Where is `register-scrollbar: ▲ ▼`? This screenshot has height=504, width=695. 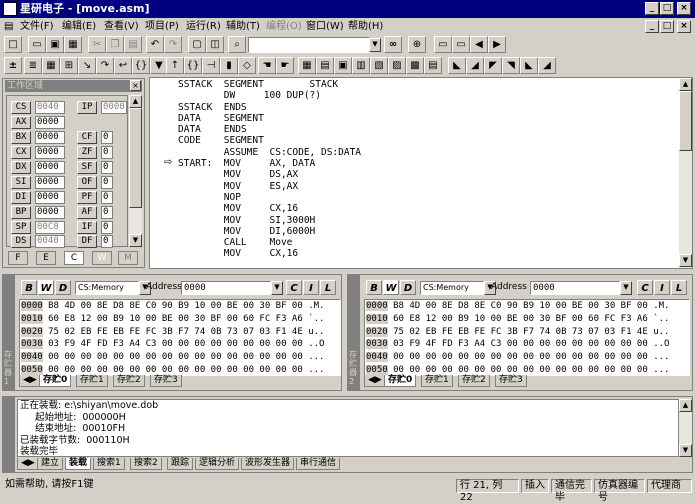 register-scrollbar: ▲ ▼ is located at coordinates (135, 171).